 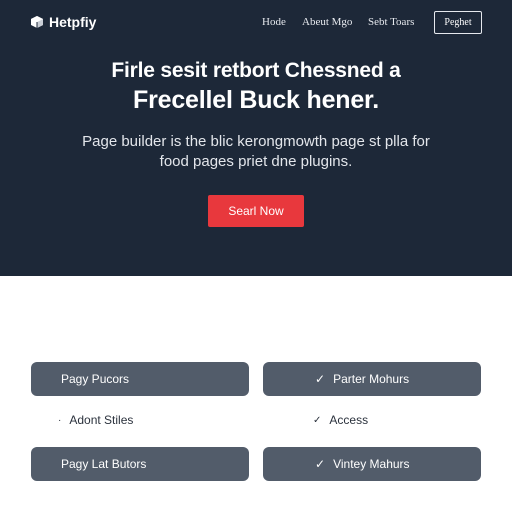 I want to click on nav-project-button: Peghet, so click(x=458, y=22).